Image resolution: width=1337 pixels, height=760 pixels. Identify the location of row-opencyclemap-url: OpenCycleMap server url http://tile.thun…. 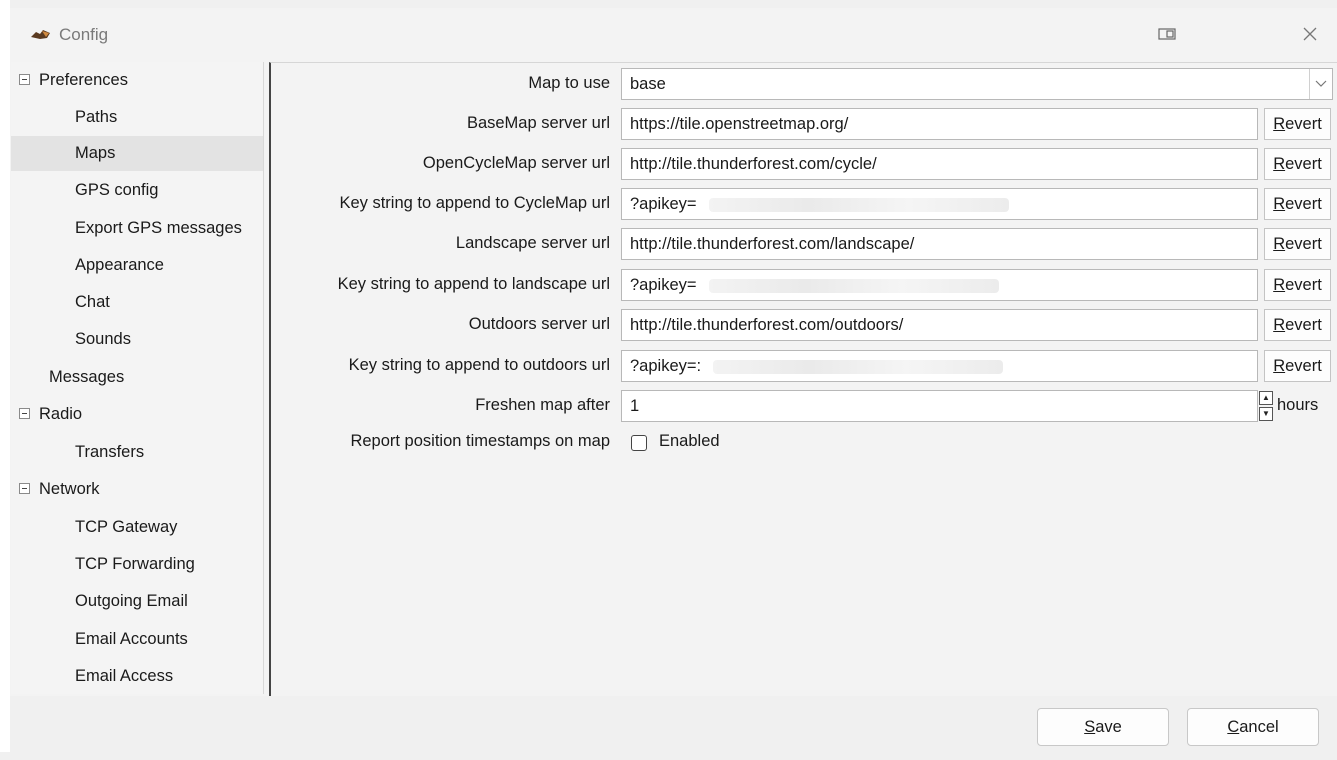
(804, 163).